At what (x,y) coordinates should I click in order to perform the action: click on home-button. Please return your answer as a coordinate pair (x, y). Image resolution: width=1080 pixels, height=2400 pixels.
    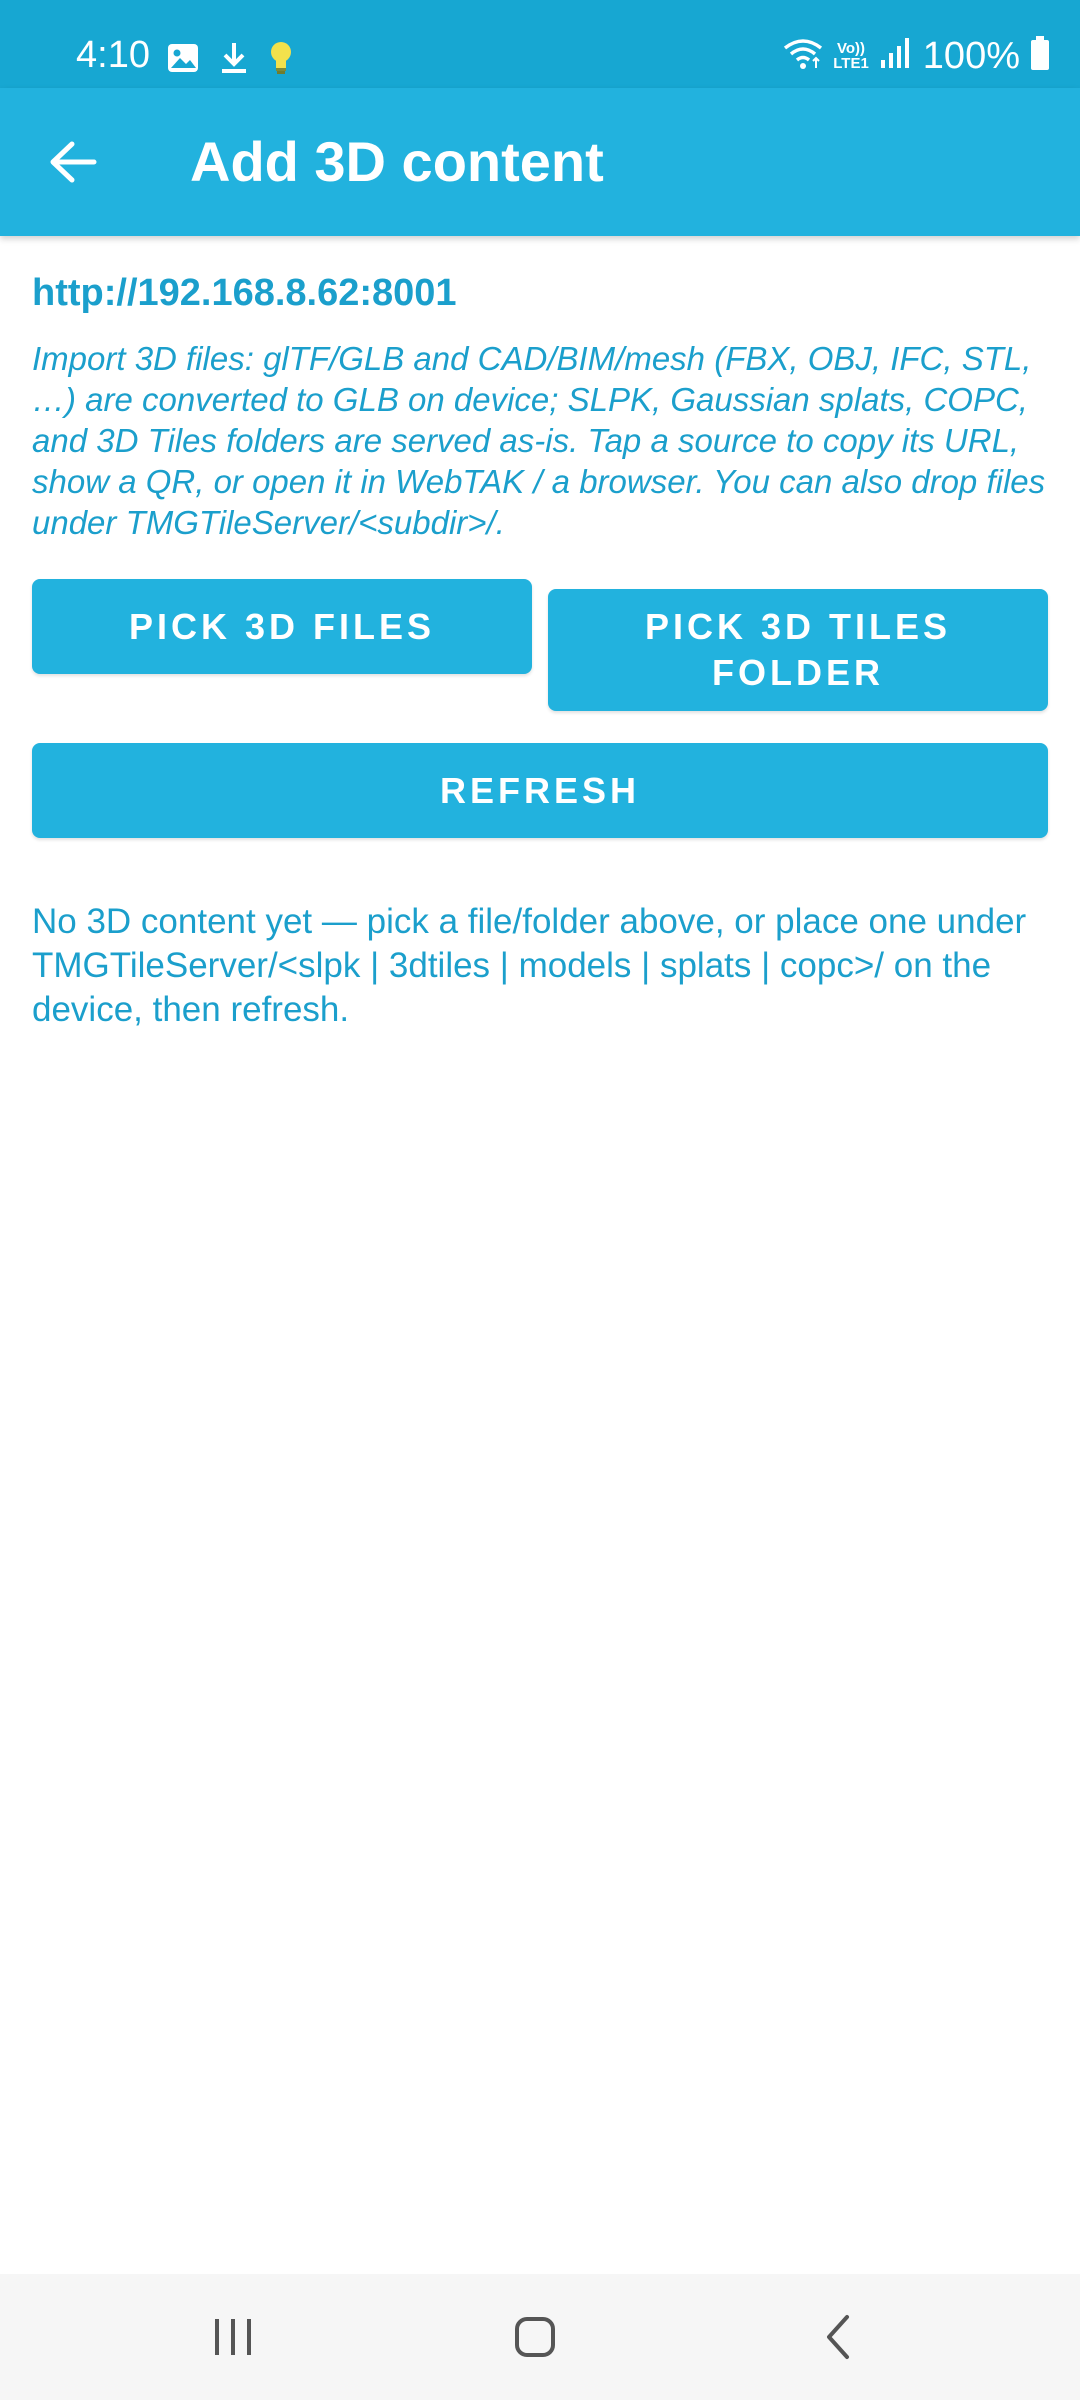
    Looking at the image, I should click on (535, 2337).